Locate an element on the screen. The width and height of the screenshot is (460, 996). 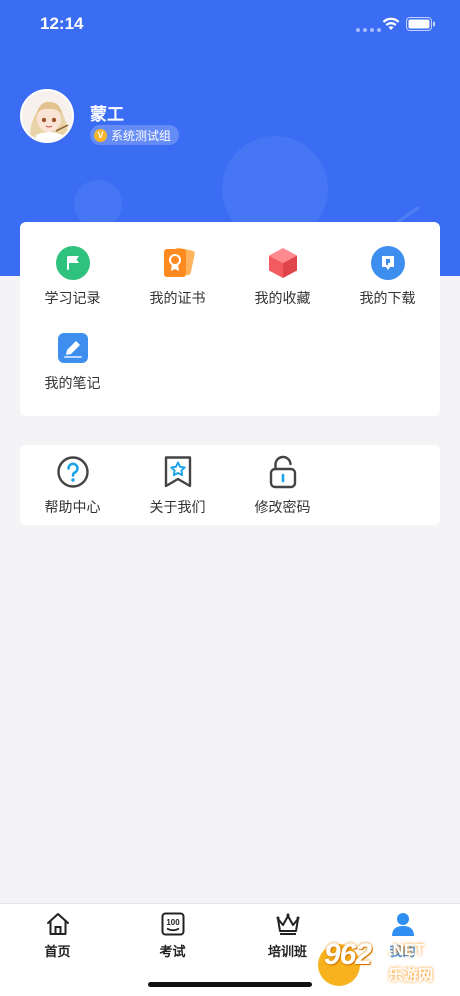
status-bar: 12:14 is located at coordinates (230, 25).